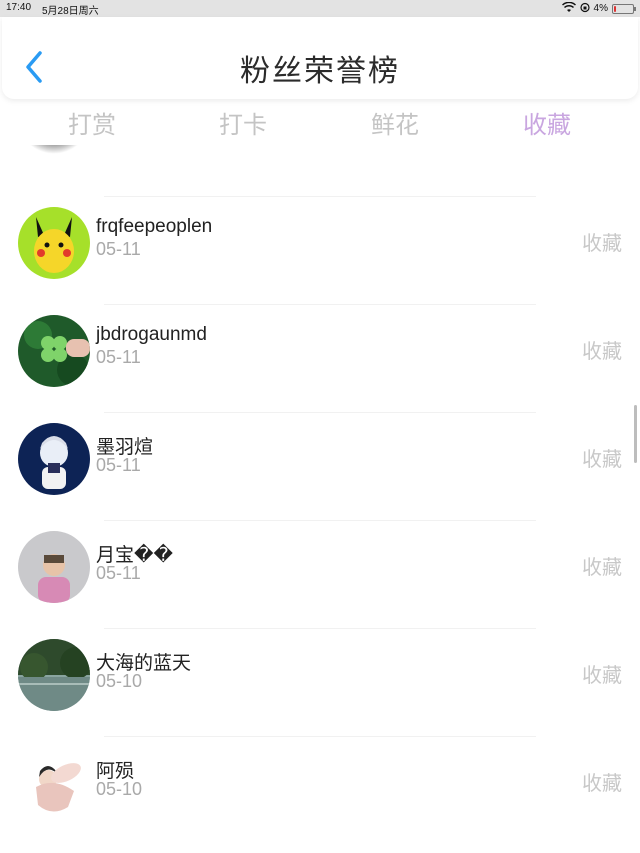 This screenshot has width=640, height=853. Describe the element at coordinates (635, 434) in the screenshot. I see `scrollbar` at that location.